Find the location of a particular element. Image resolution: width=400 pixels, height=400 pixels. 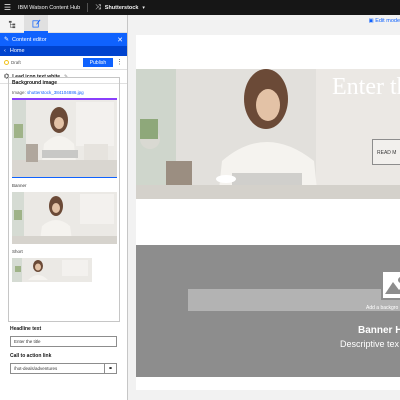

banner-description: Descriptive tex is located at coordinates (369, 344).